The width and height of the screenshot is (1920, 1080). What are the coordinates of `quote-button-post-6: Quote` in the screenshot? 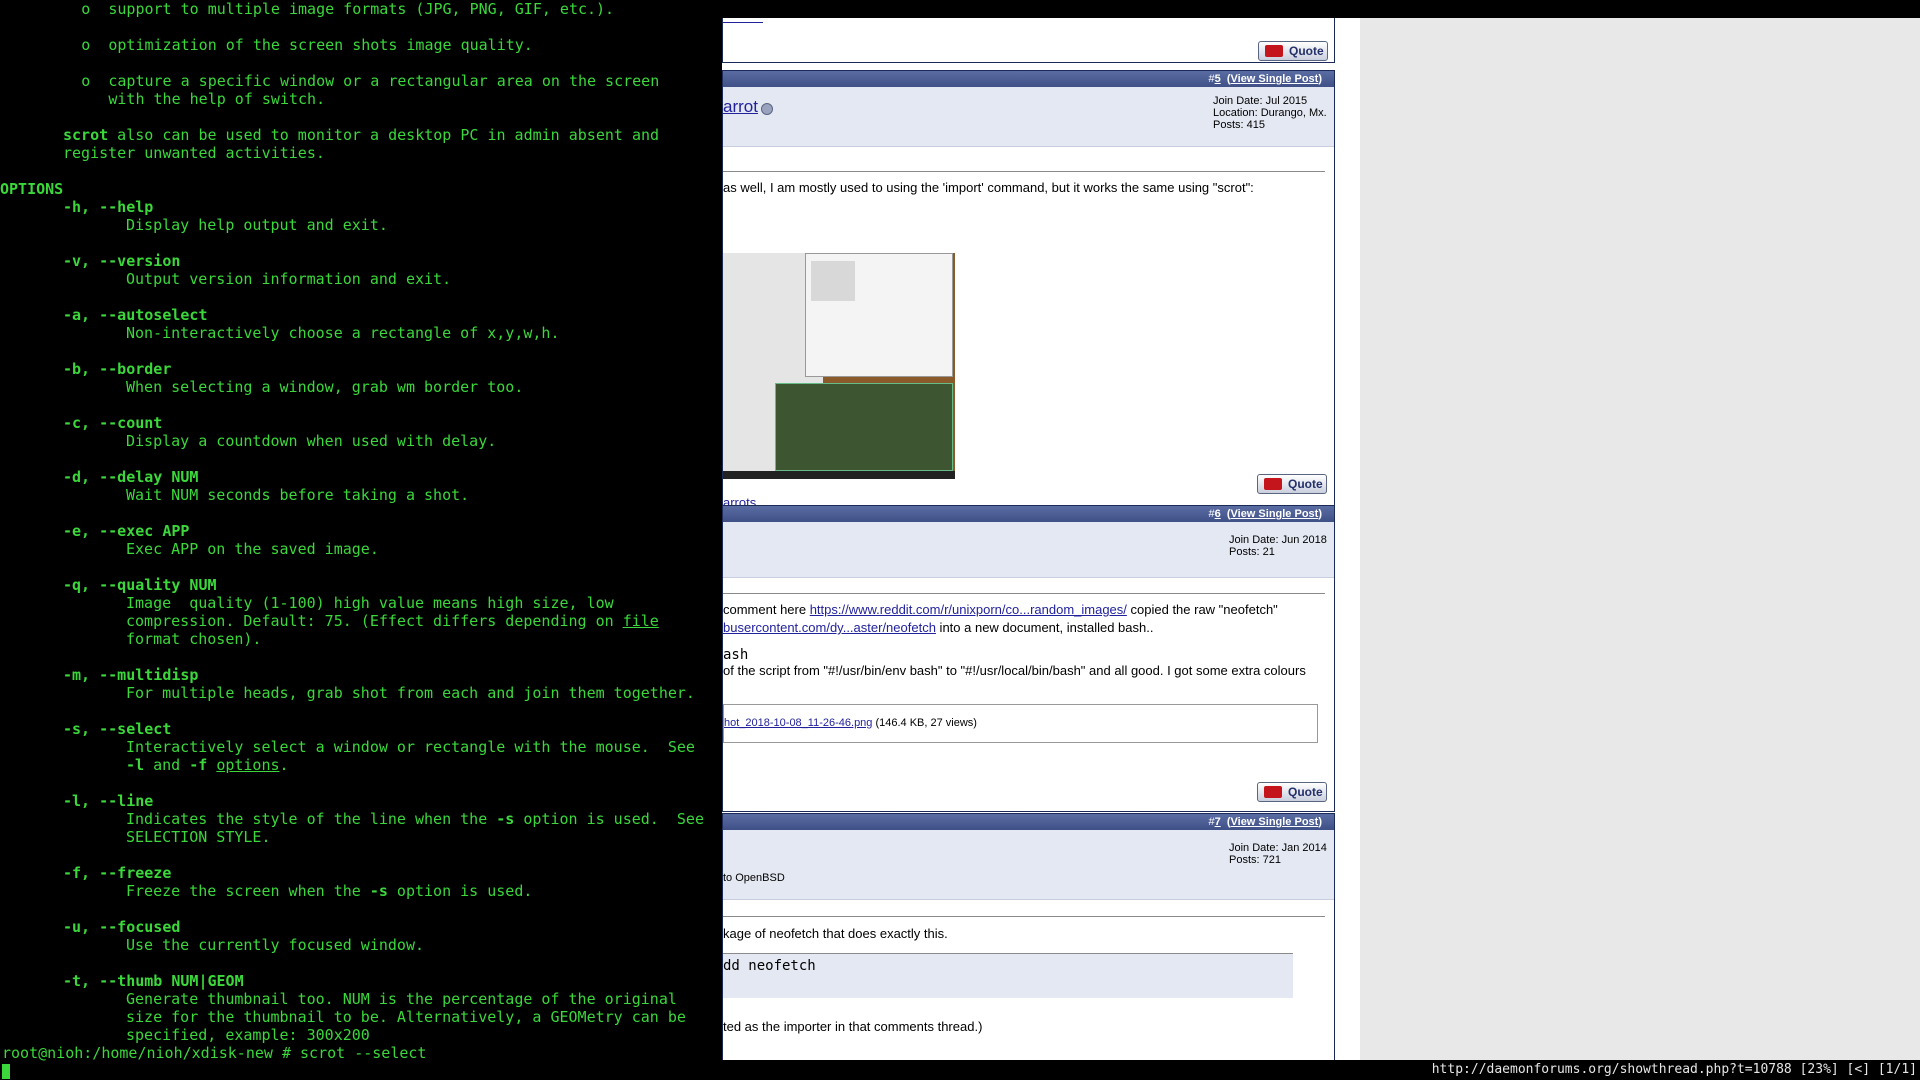 It's located at (1292, 792).